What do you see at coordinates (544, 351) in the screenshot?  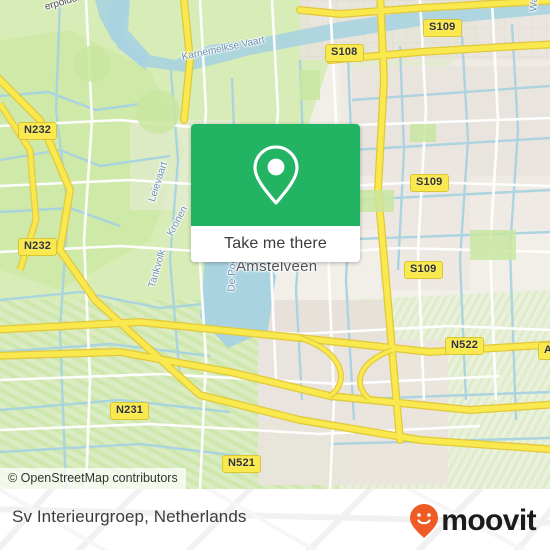 I see `road-shield: A9` at bounding box center [544, 351].